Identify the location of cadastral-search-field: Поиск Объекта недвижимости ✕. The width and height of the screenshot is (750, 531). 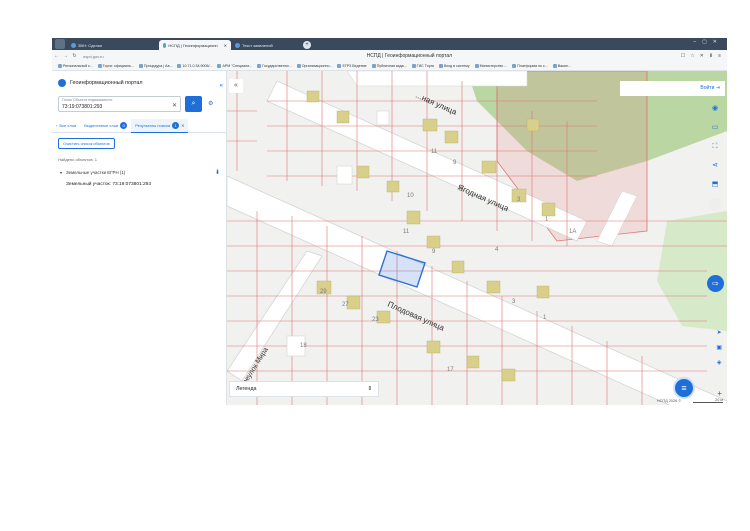
(119, 104).